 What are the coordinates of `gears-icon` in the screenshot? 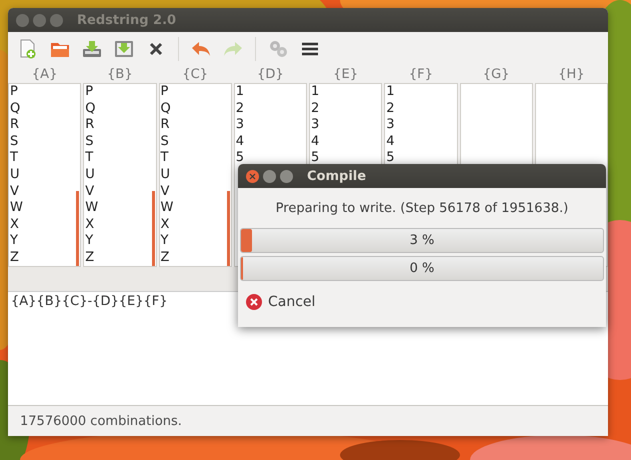 It's located at (278, 49).